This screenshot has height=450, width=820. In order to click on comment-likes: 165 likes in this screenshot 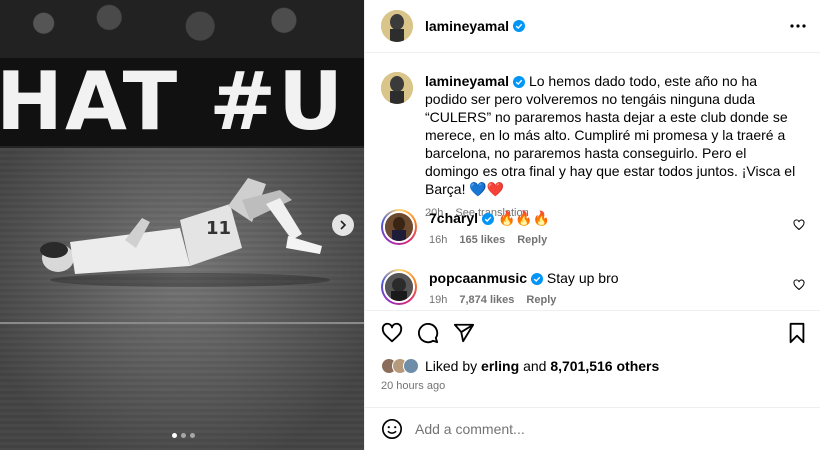, I will do `click(482, 240)`.